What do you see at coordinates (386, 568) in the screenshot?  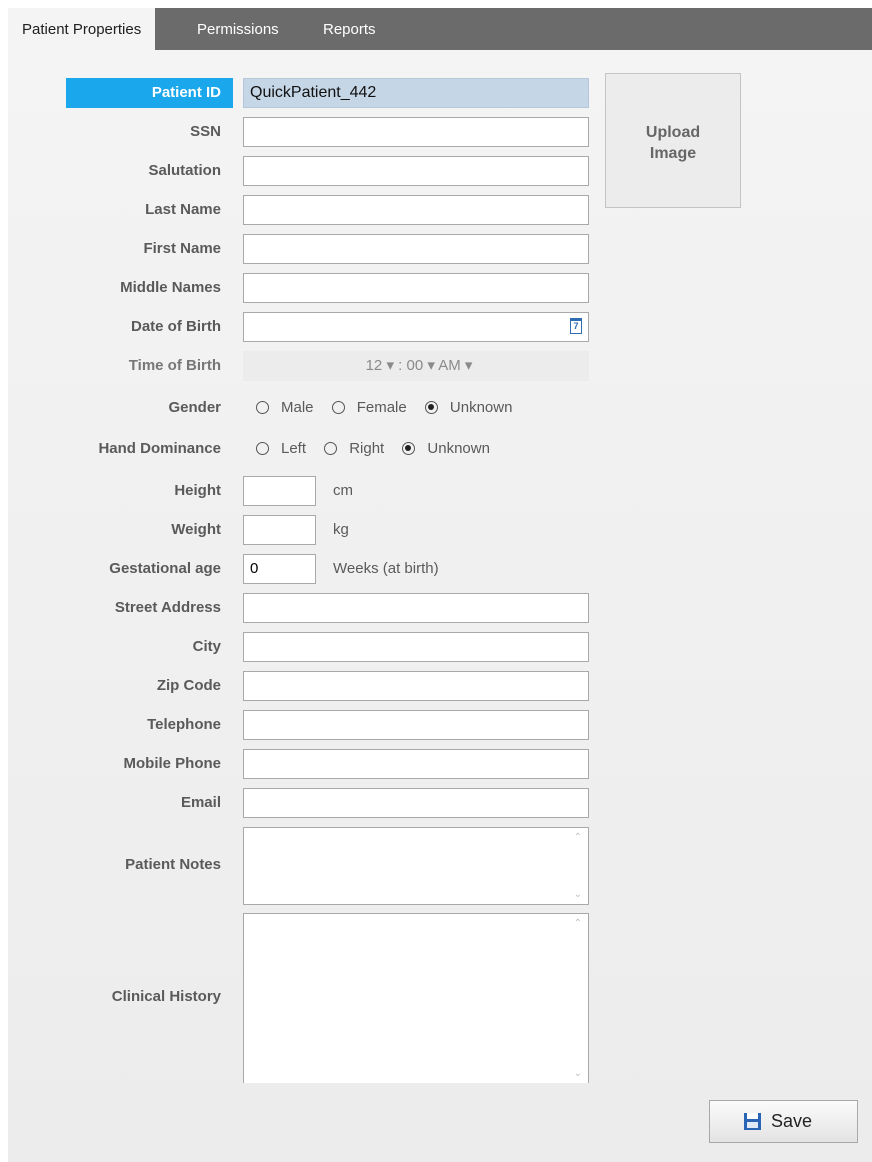 I see `gestational-age-unit: Weeks (at birth)` at bounding box center [386, 568].